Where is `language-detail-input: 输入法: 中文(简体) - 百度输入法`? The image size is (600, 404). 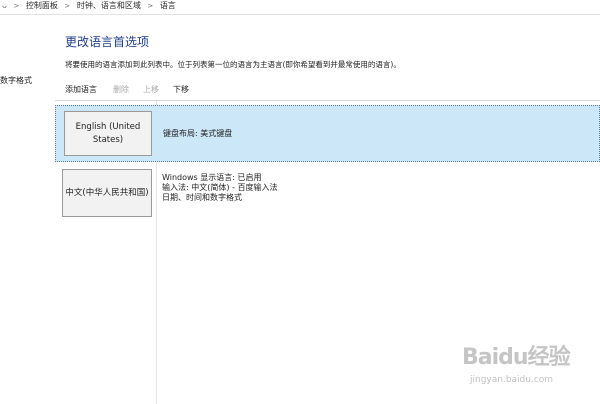 language-detail-input: 输入法: 中文(简体) - 百度输入法 is located at coordinates (220, 187).